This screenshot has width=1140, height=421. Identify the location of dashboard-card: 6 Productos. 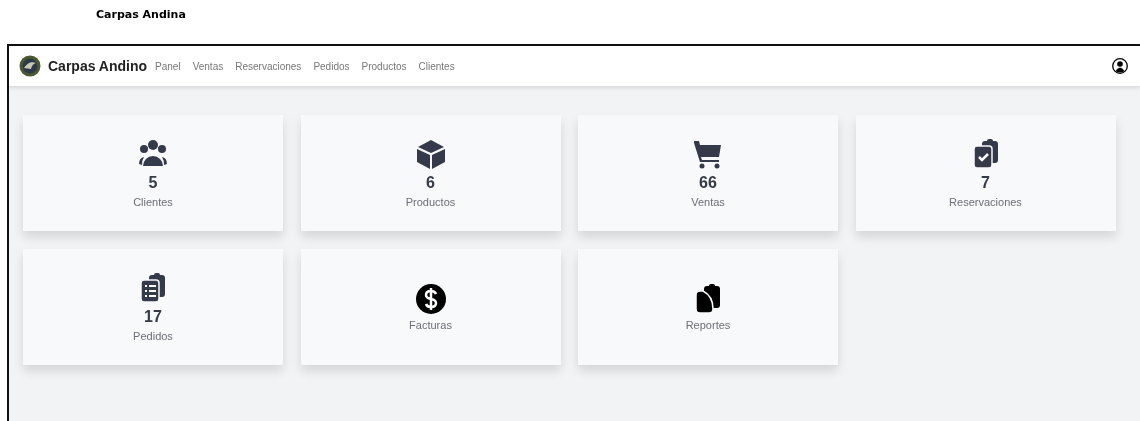
(430, 173).